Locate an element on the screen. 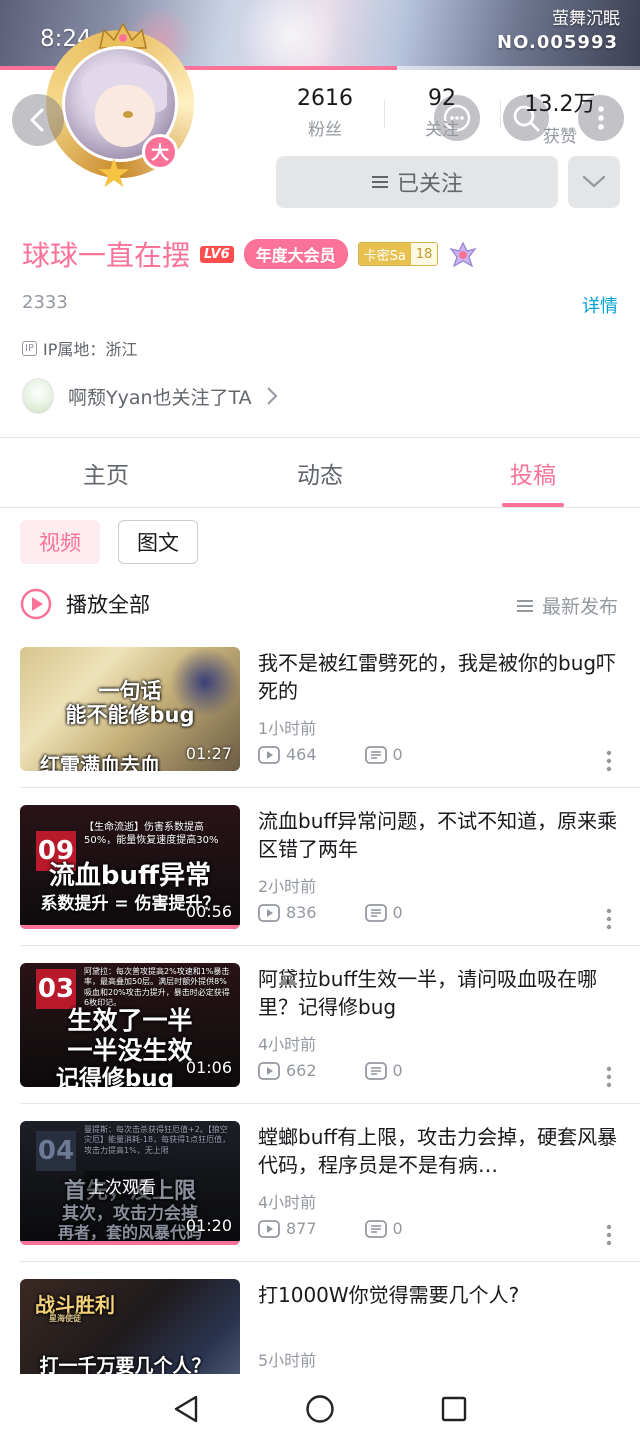 Image resolution: width=640 pixels, height=1444 pixels. video-title: 阿黛拉buff生效一半，请问吸血吸在哪里？记得修bug is located at coordinates (428, 993).